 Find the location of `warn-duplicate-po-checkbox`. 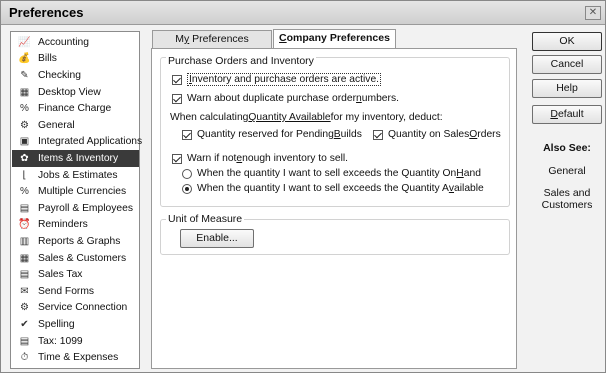

warn-duplicate-po-checkbox is located at coordinates (177, 98).